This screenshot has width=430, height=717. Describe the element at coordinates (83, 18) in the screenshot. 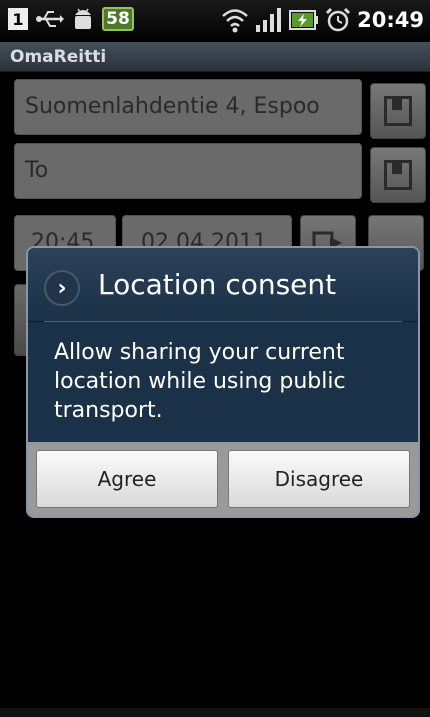

I see `android-debug-icon` at that location.